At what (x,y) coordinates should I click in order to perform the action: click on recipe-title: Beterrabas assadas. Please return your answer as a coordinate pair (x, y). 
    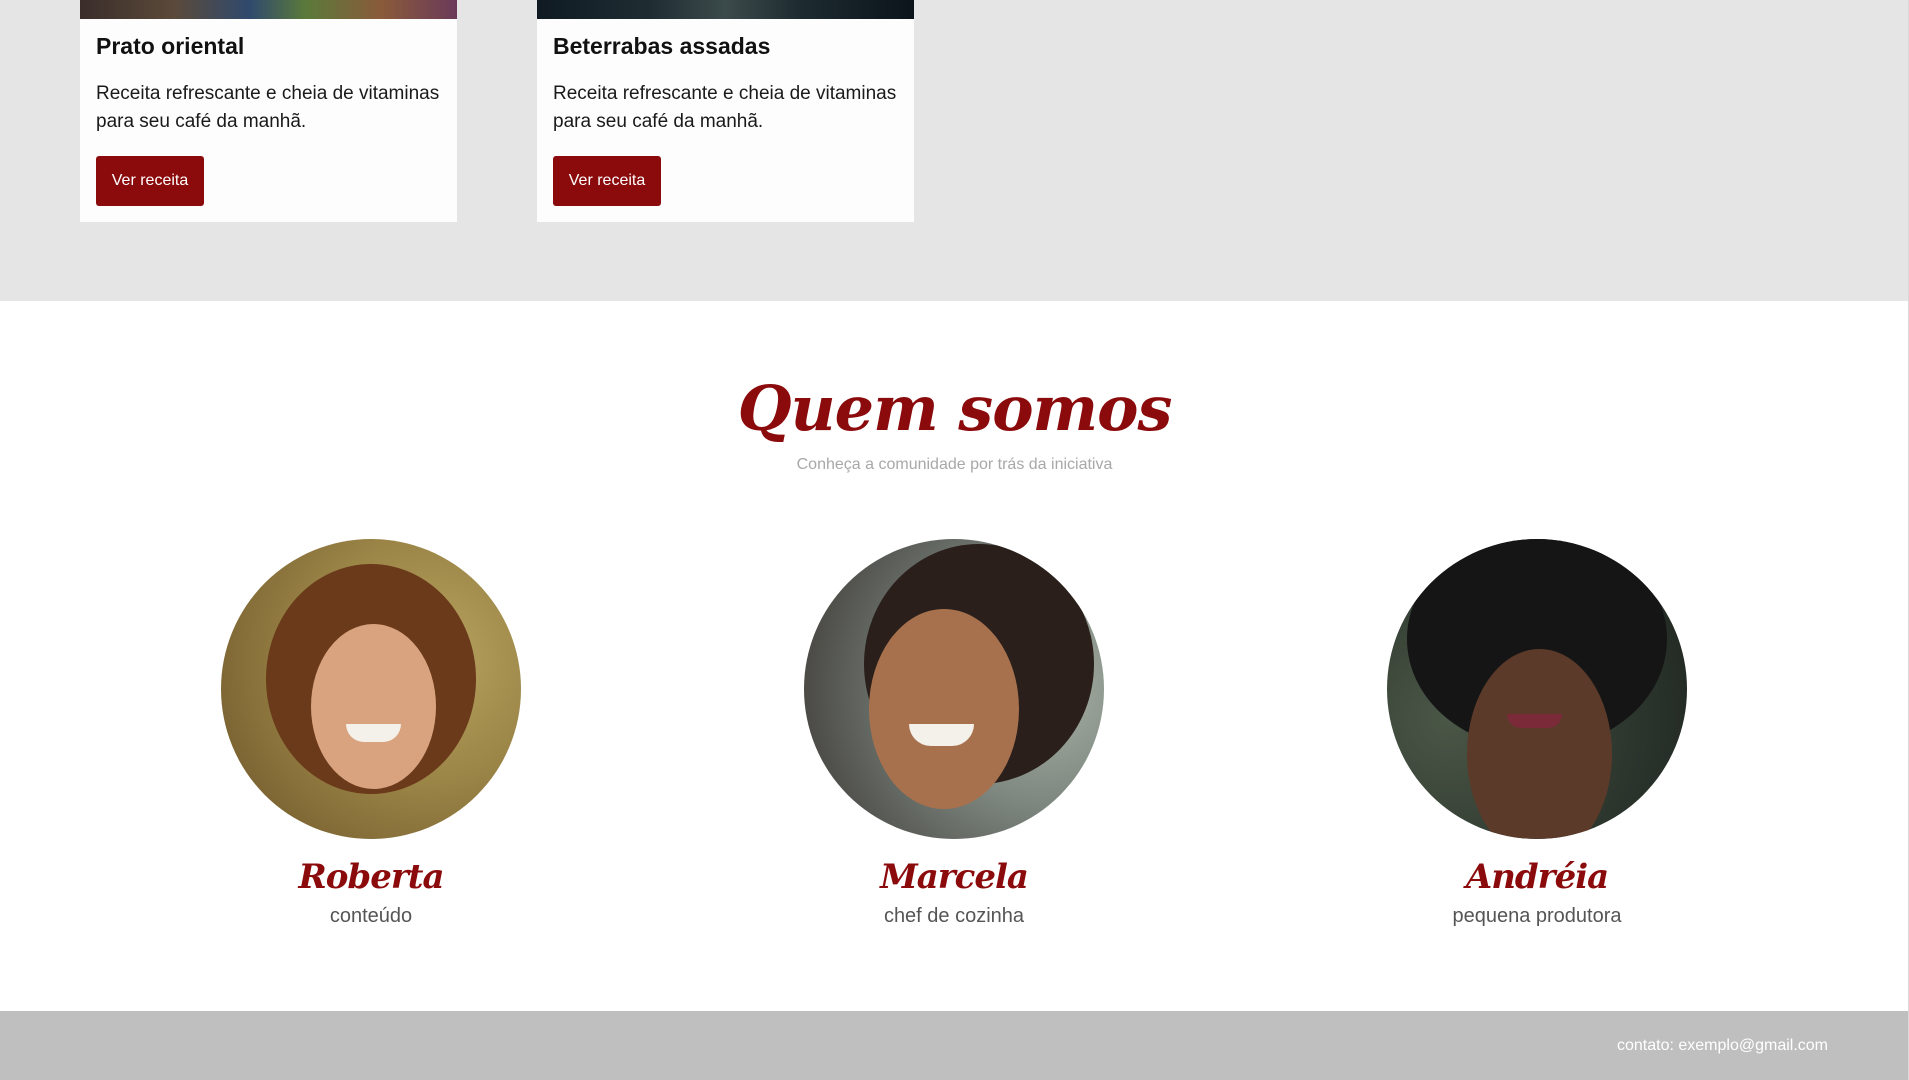
    Looking at the image, I should click on (662, 46).